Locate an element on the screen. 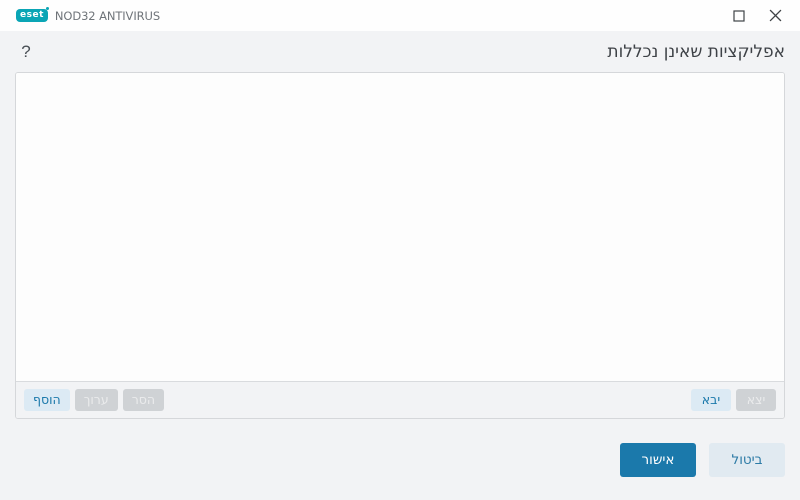 The image size is (800, 500). toolbar-group-right: הוסף ערוך הסר is located at coordinates (94, 400).